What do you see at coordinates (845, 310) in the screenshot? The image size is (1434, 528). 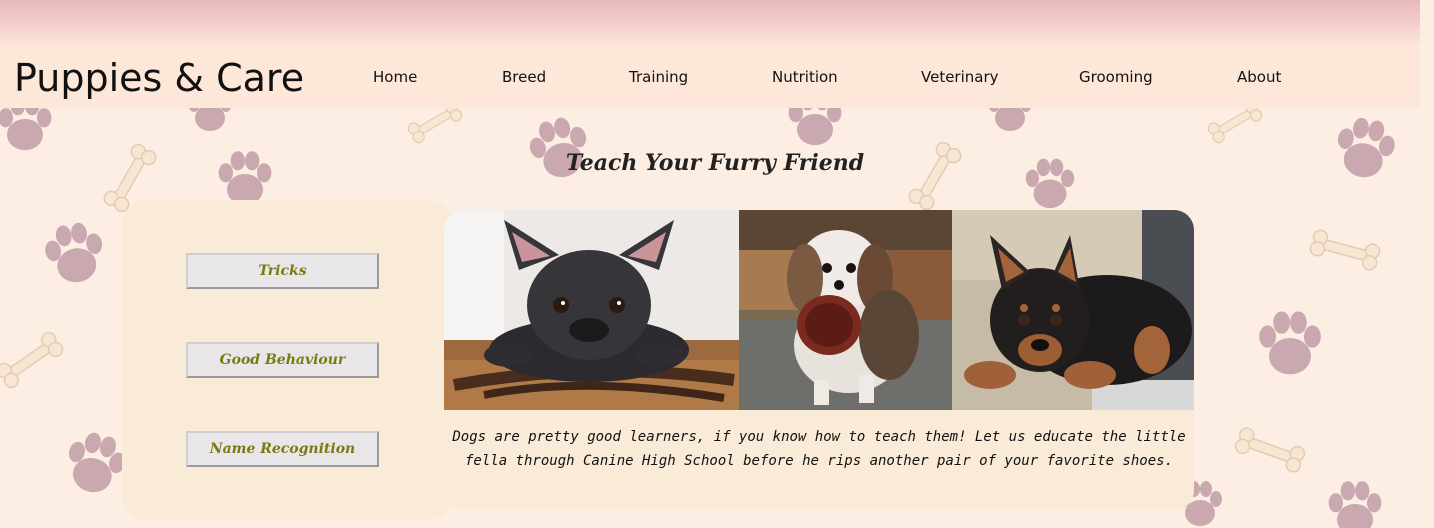 I see `shih-tzu-puppy-photo` at bounding box center [845, 310].